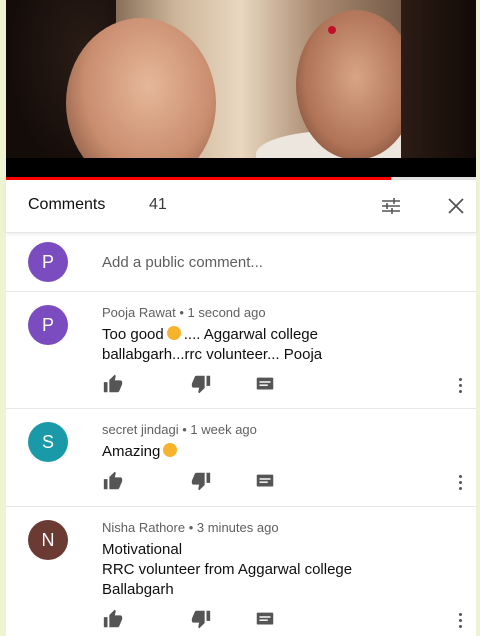  I want to click on comments-header: Comments 41, so click(241, 206).